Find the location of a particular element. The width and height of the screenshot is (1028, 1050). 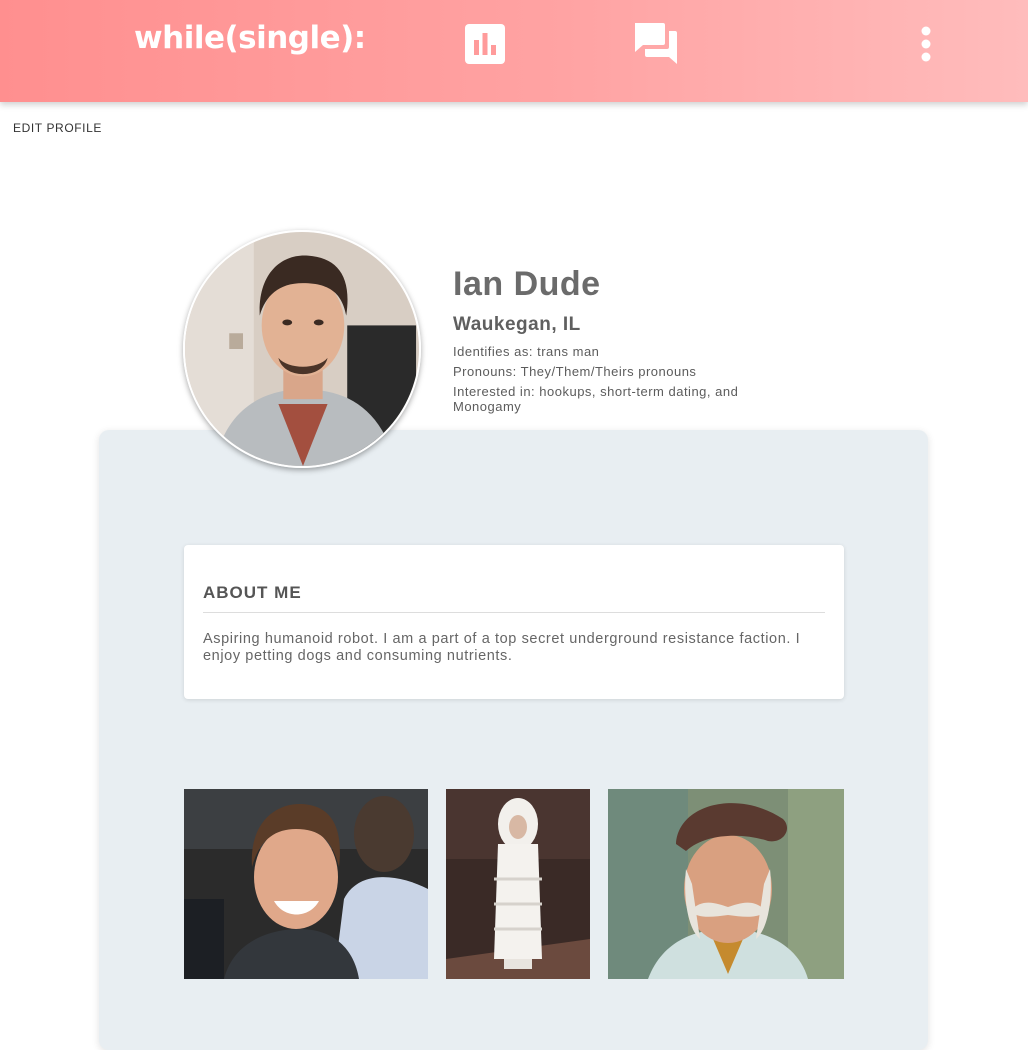

profile-pronouns: Pronouns: They/Them/Theirs pronouns is located at coordinates (575, 371).